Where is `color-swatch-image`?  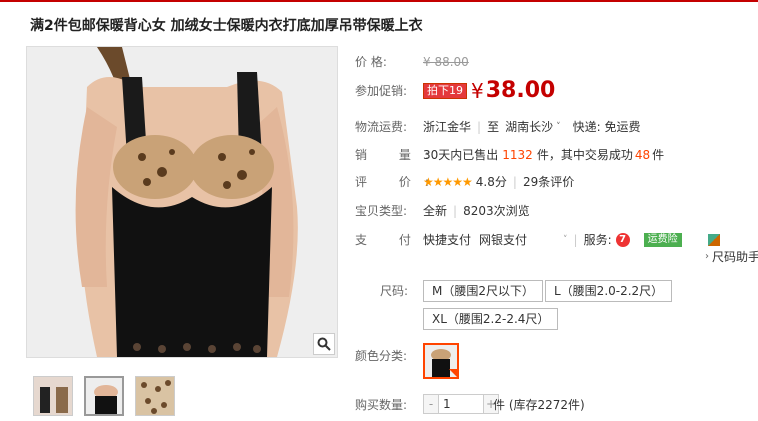 color-swatch-image is located at coordinates (441, 361).